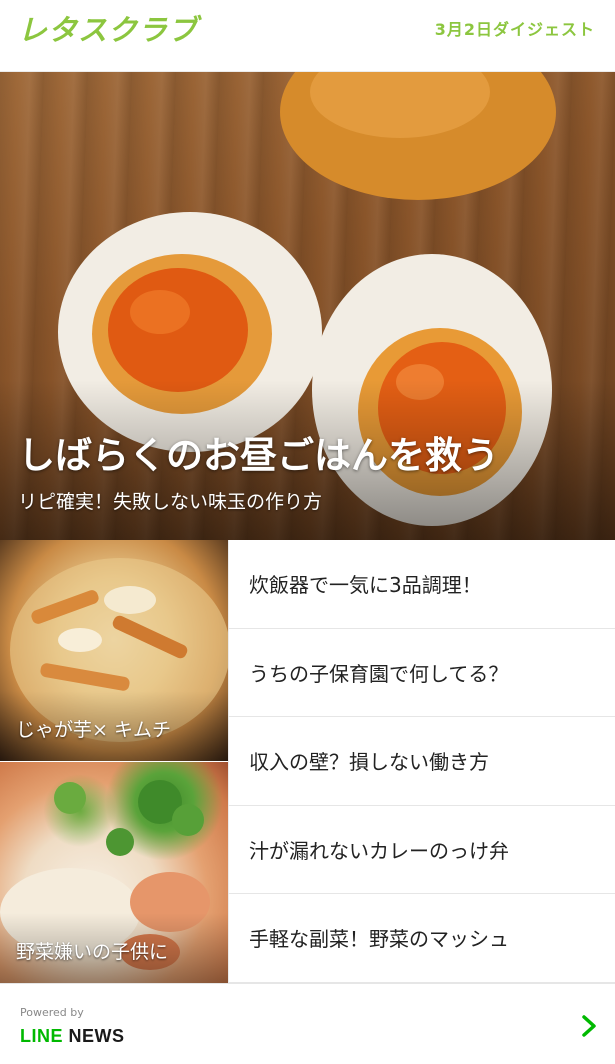  I want to click on headline-title: うちの子保育園で何してる？, so click(378, 674).